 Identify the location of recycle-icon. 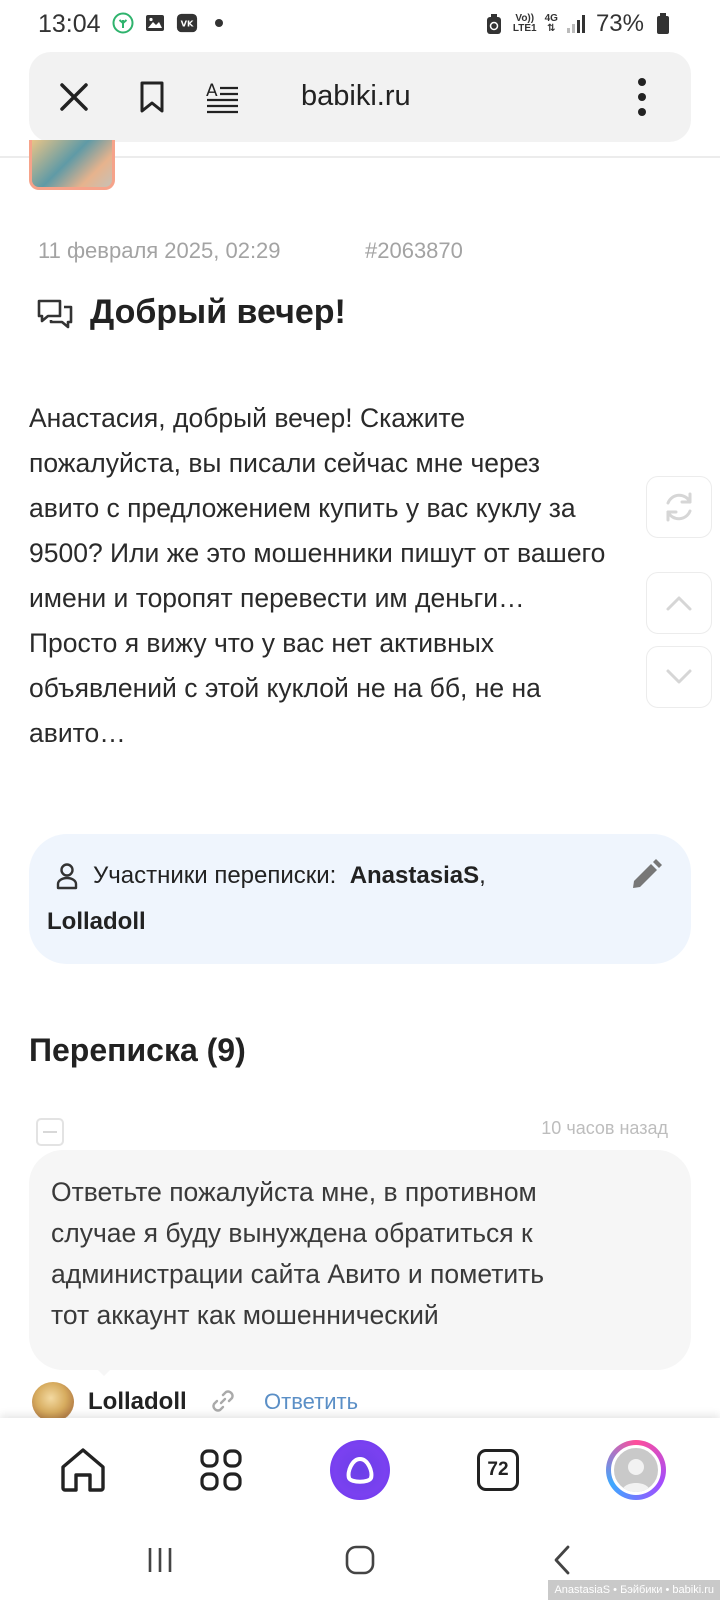
(494, 24).